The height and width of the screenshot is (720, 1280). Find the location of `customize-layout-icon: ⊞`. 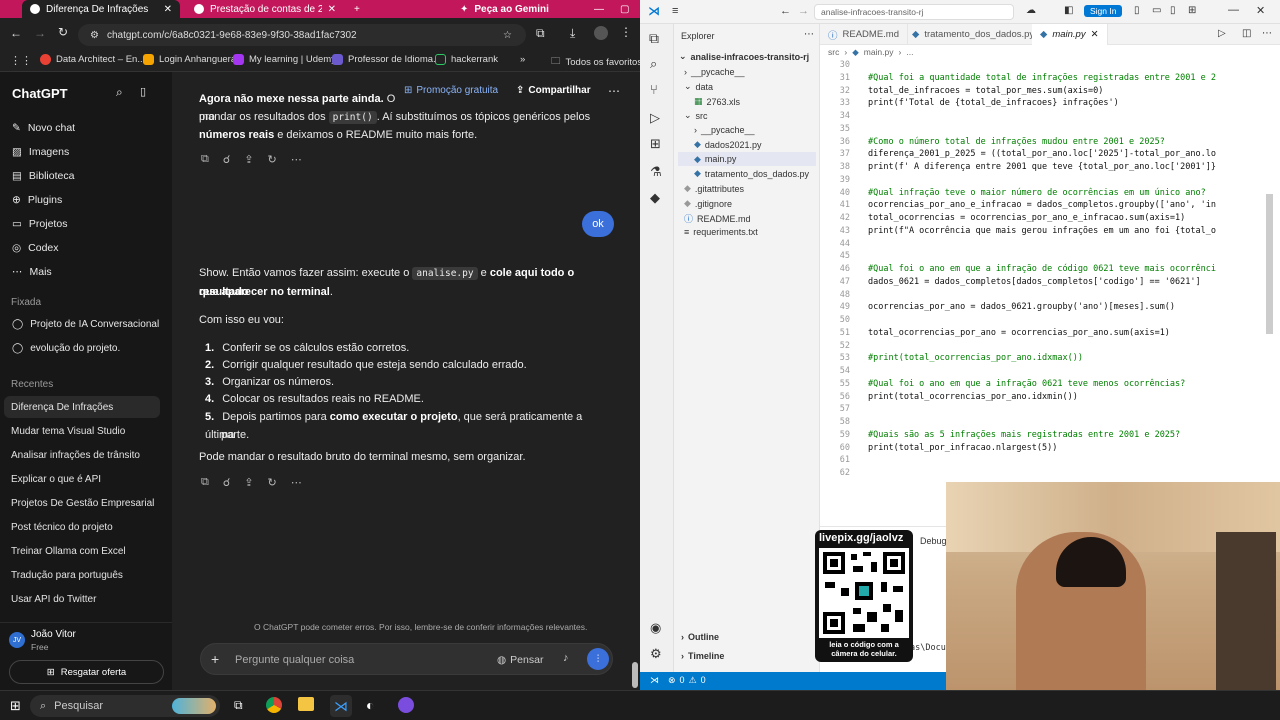

customize-layout-icon: ⊞ is located at coordinates (1192, 10).